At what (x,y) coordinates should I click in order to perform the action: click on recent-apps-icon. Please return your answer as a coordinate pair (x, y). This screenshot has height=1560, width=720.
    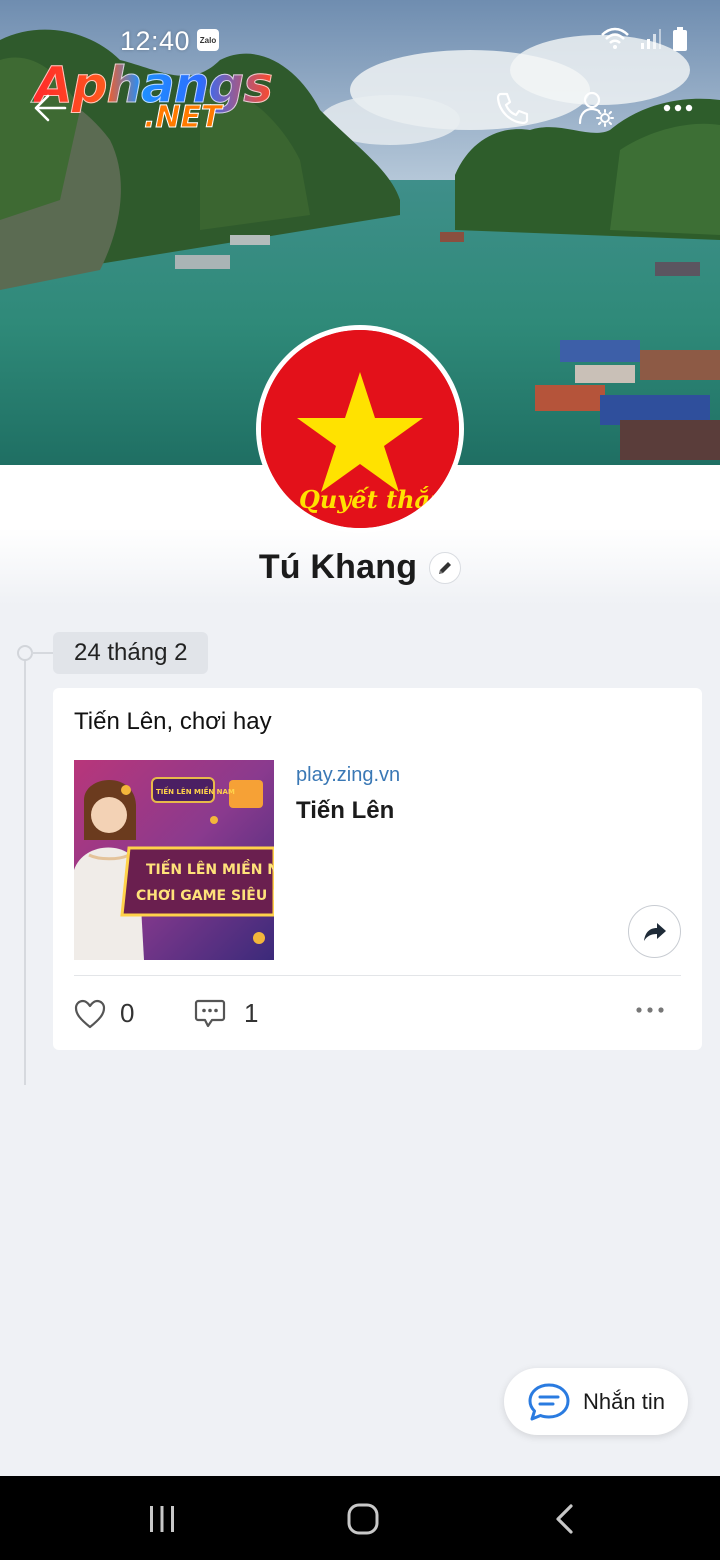
    Looking at the image, I should click on (162, 1519).